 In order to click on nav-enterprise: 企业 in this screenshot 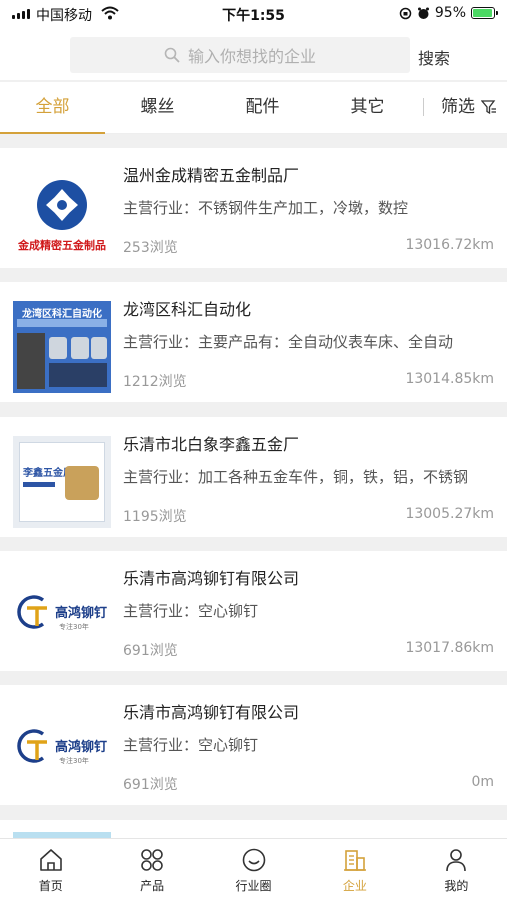, I will do `click(354, 869)`.